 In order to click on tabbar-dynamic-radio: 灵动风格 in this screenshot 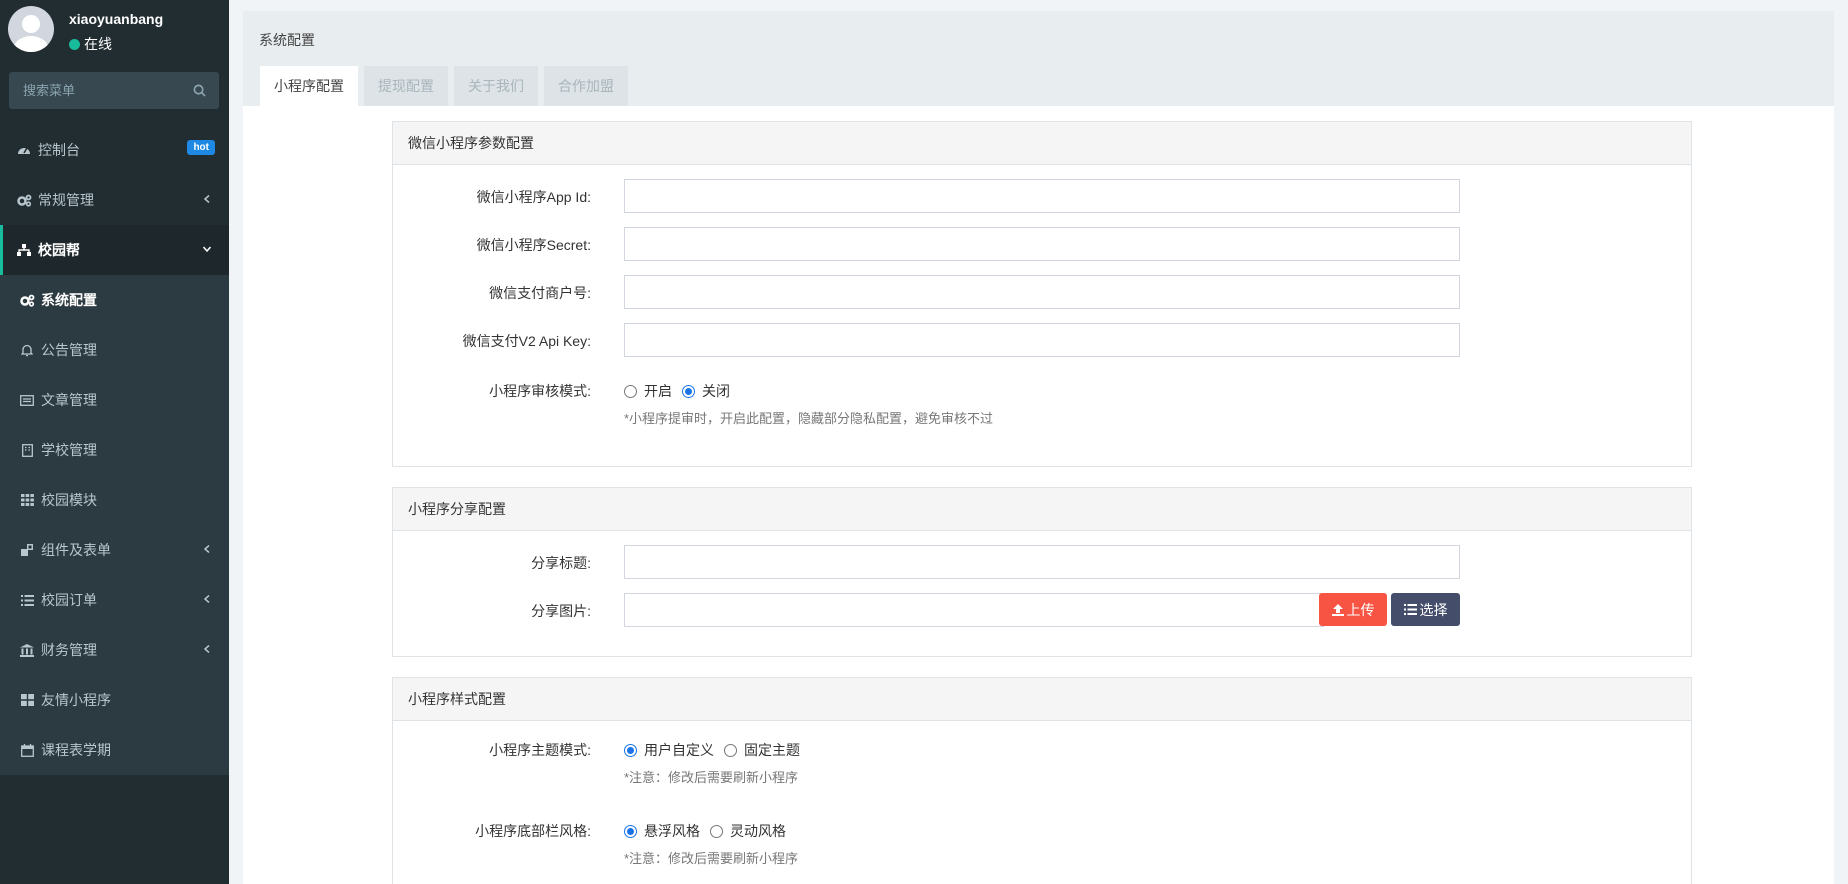, I will do `click(748, 831)`.